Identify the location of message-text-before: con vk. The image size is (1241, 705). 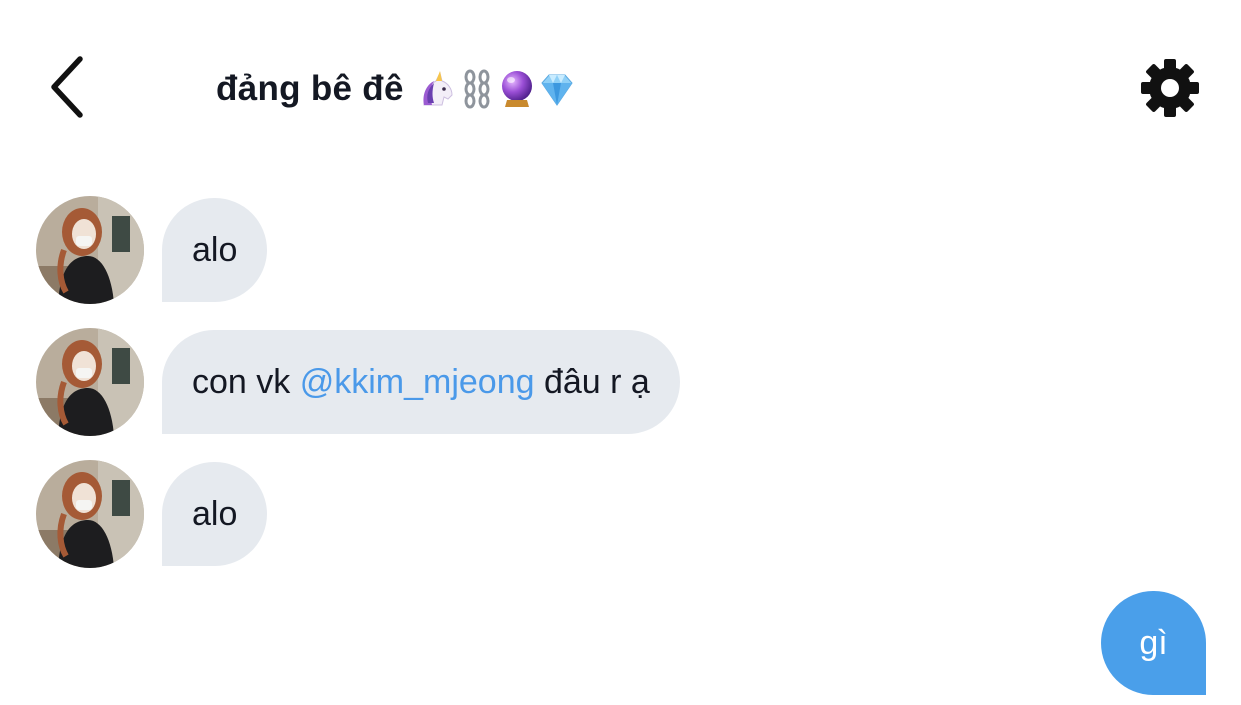
(246, 381).